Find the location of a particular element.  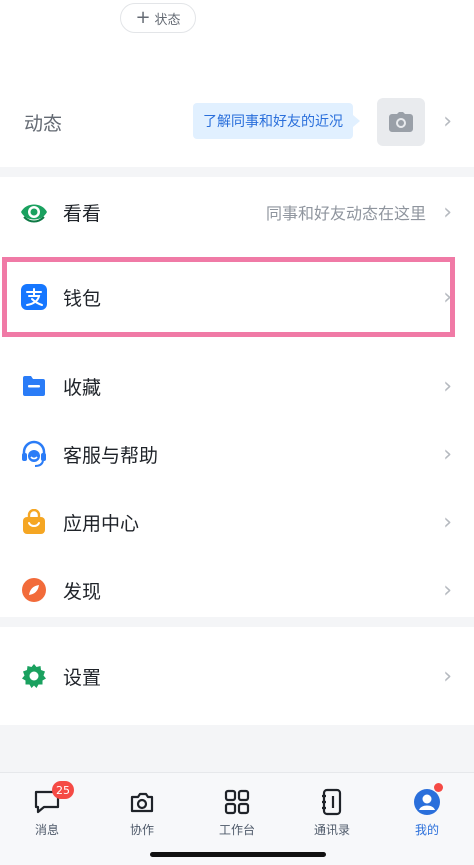

me-icon is located at coordinates (427, 800).